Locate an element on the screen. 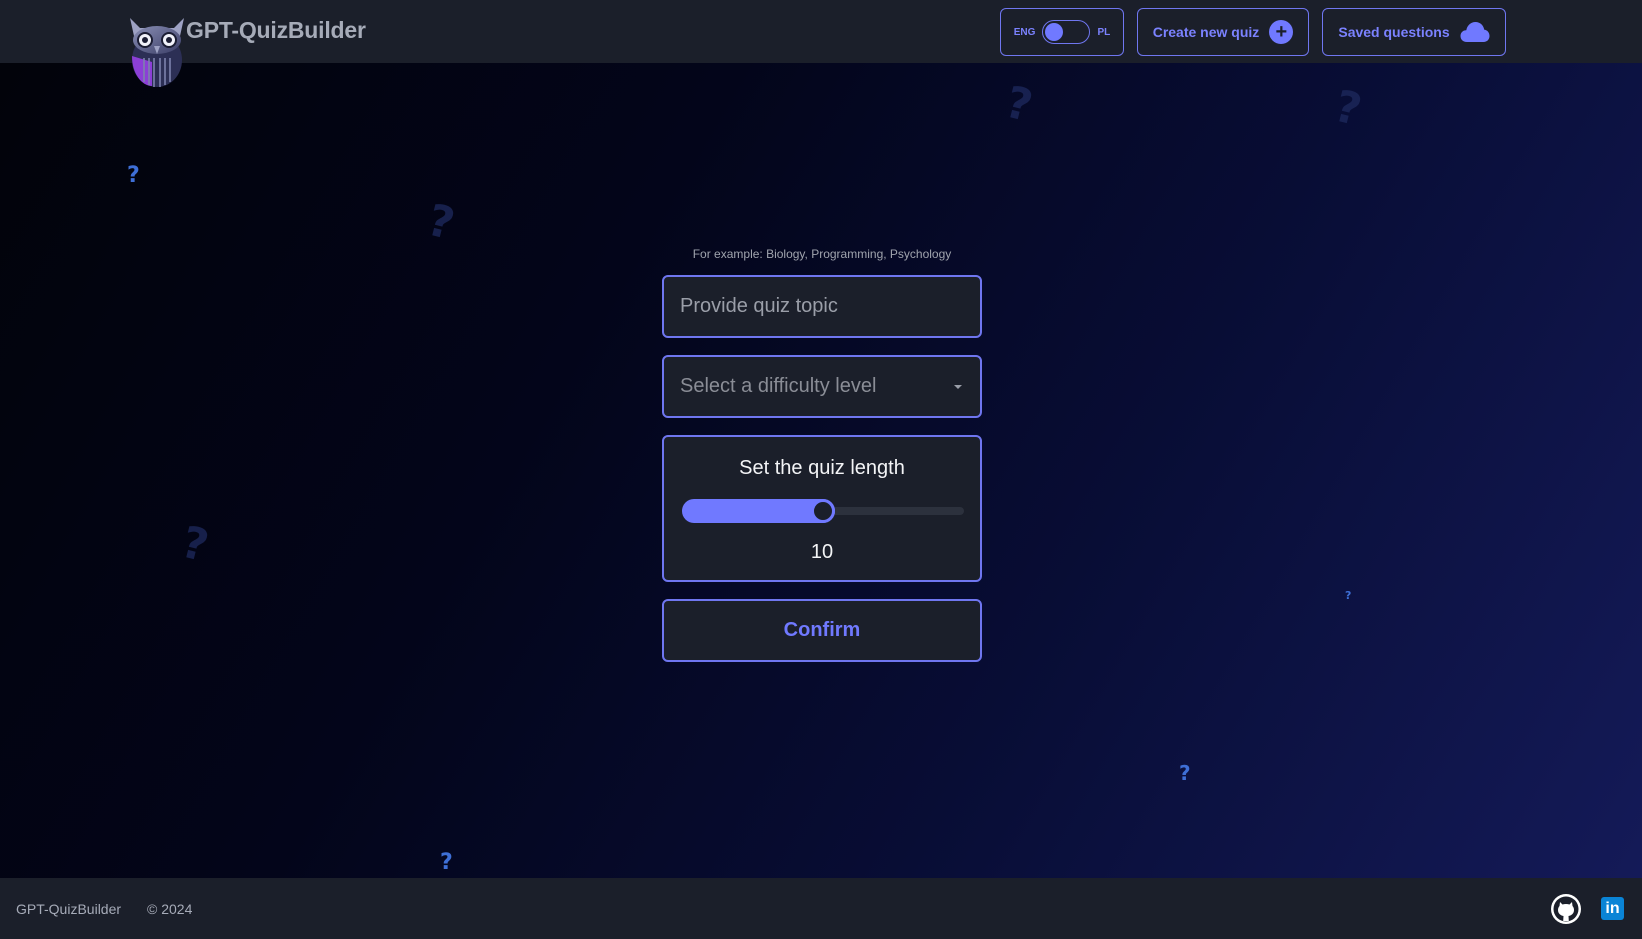 Image resolution: width=1642 pixels, height=939 pixels. switch-knob is located at coordinates (1054, 31).